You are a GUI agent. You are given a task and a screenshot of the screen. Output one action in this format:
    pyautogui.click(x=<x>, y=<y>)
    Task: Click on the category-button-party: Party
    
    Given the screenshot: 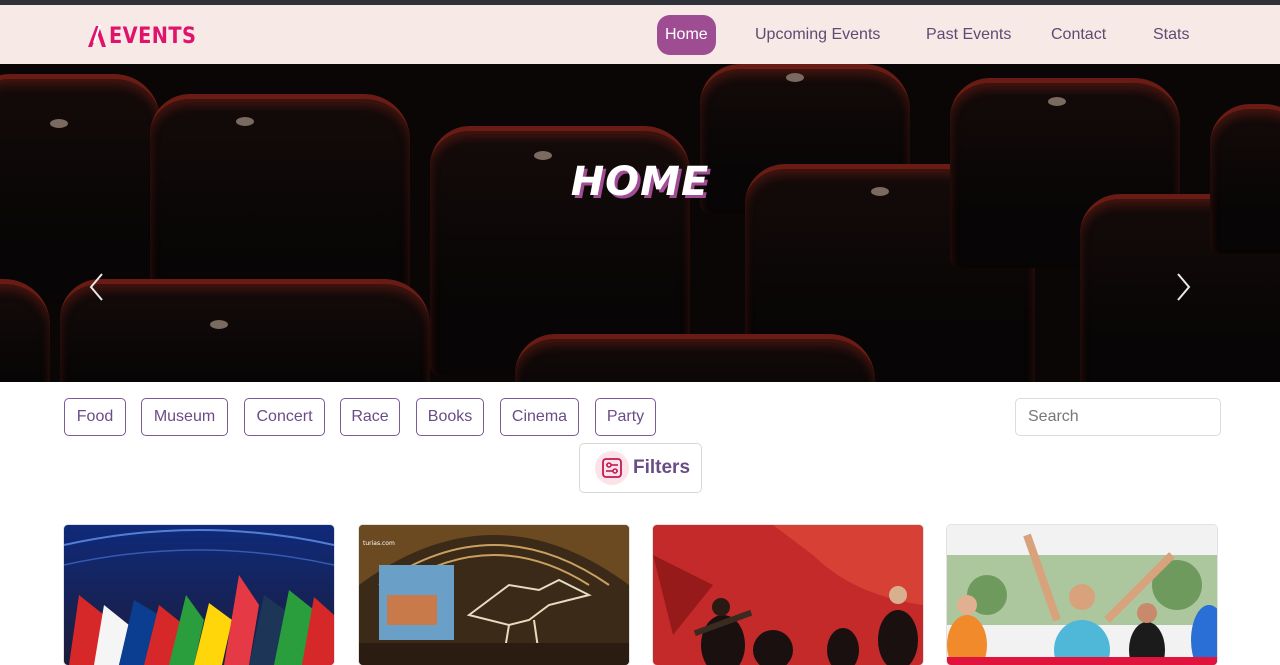 What is the action you would take?
    pyautogui.click(x=625, y=417)
    